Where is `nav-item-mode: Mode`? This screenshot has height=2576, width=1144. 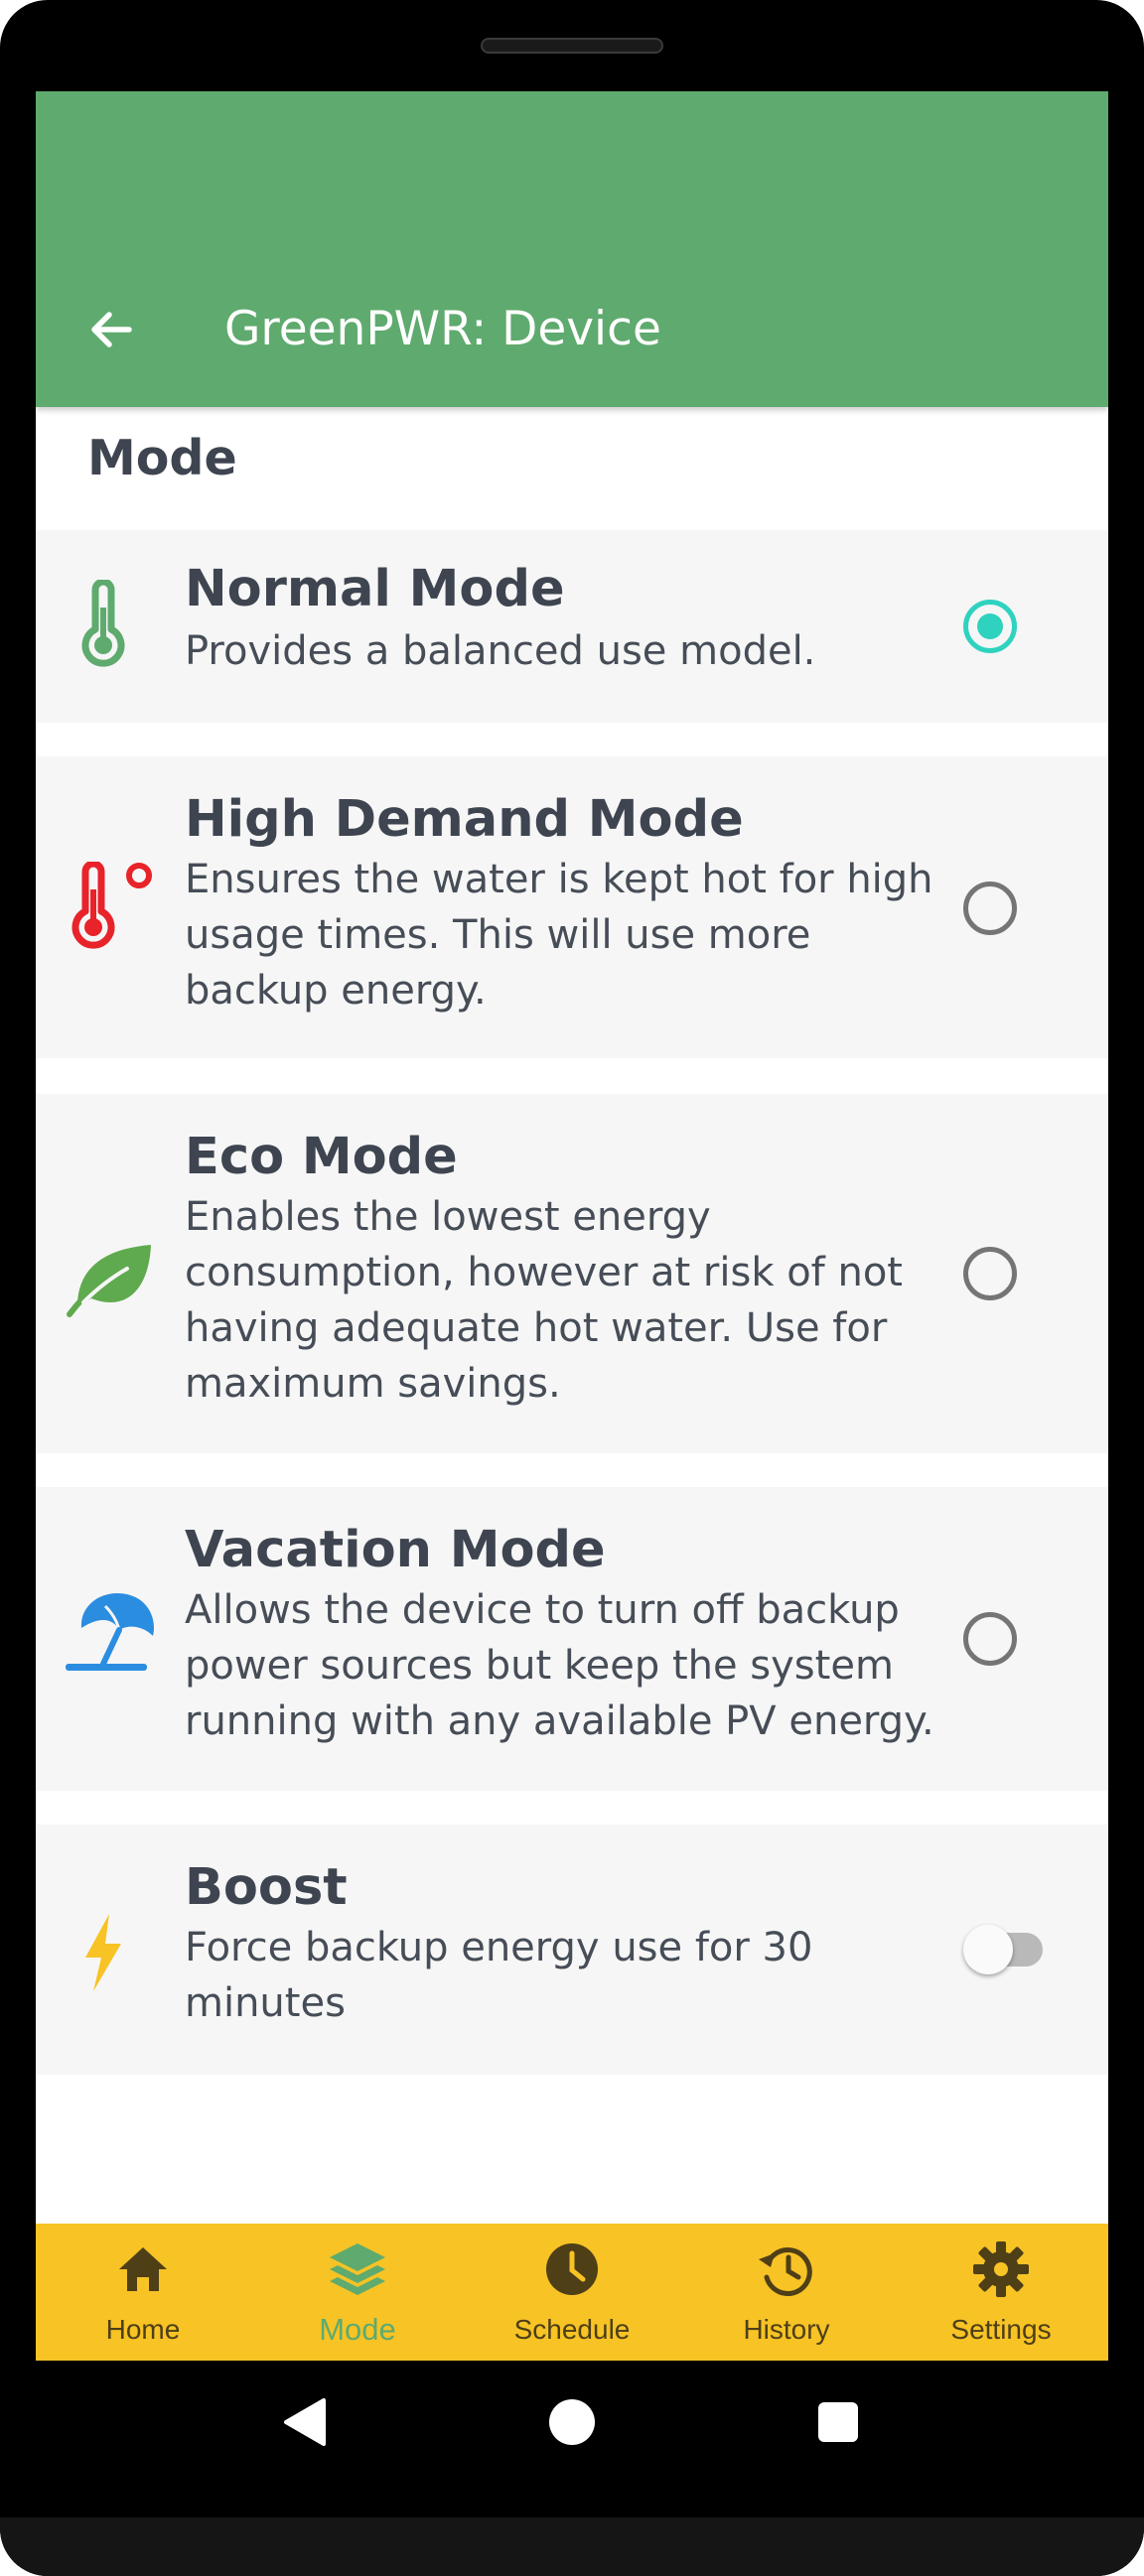
nav-item-mode: Mode is located at coordinates (358, 2292).